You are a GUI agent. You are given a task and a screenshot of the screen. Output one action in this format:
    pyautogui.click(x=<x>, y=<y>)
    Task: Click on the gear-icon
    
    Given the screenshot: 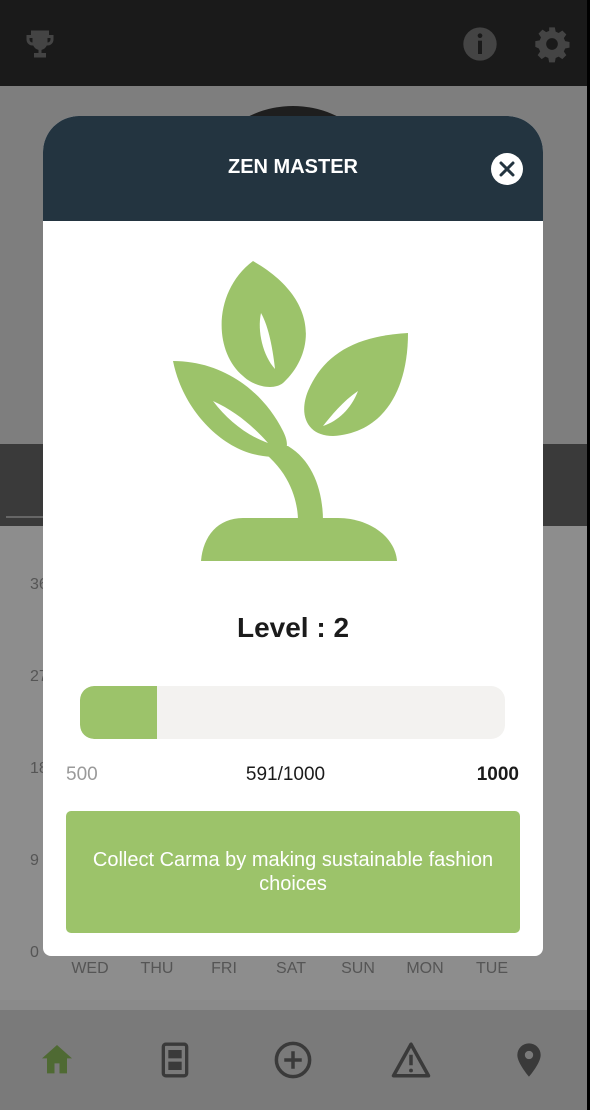 What is the action you would take?
    pyautogui.click(x=552, y=44)
    